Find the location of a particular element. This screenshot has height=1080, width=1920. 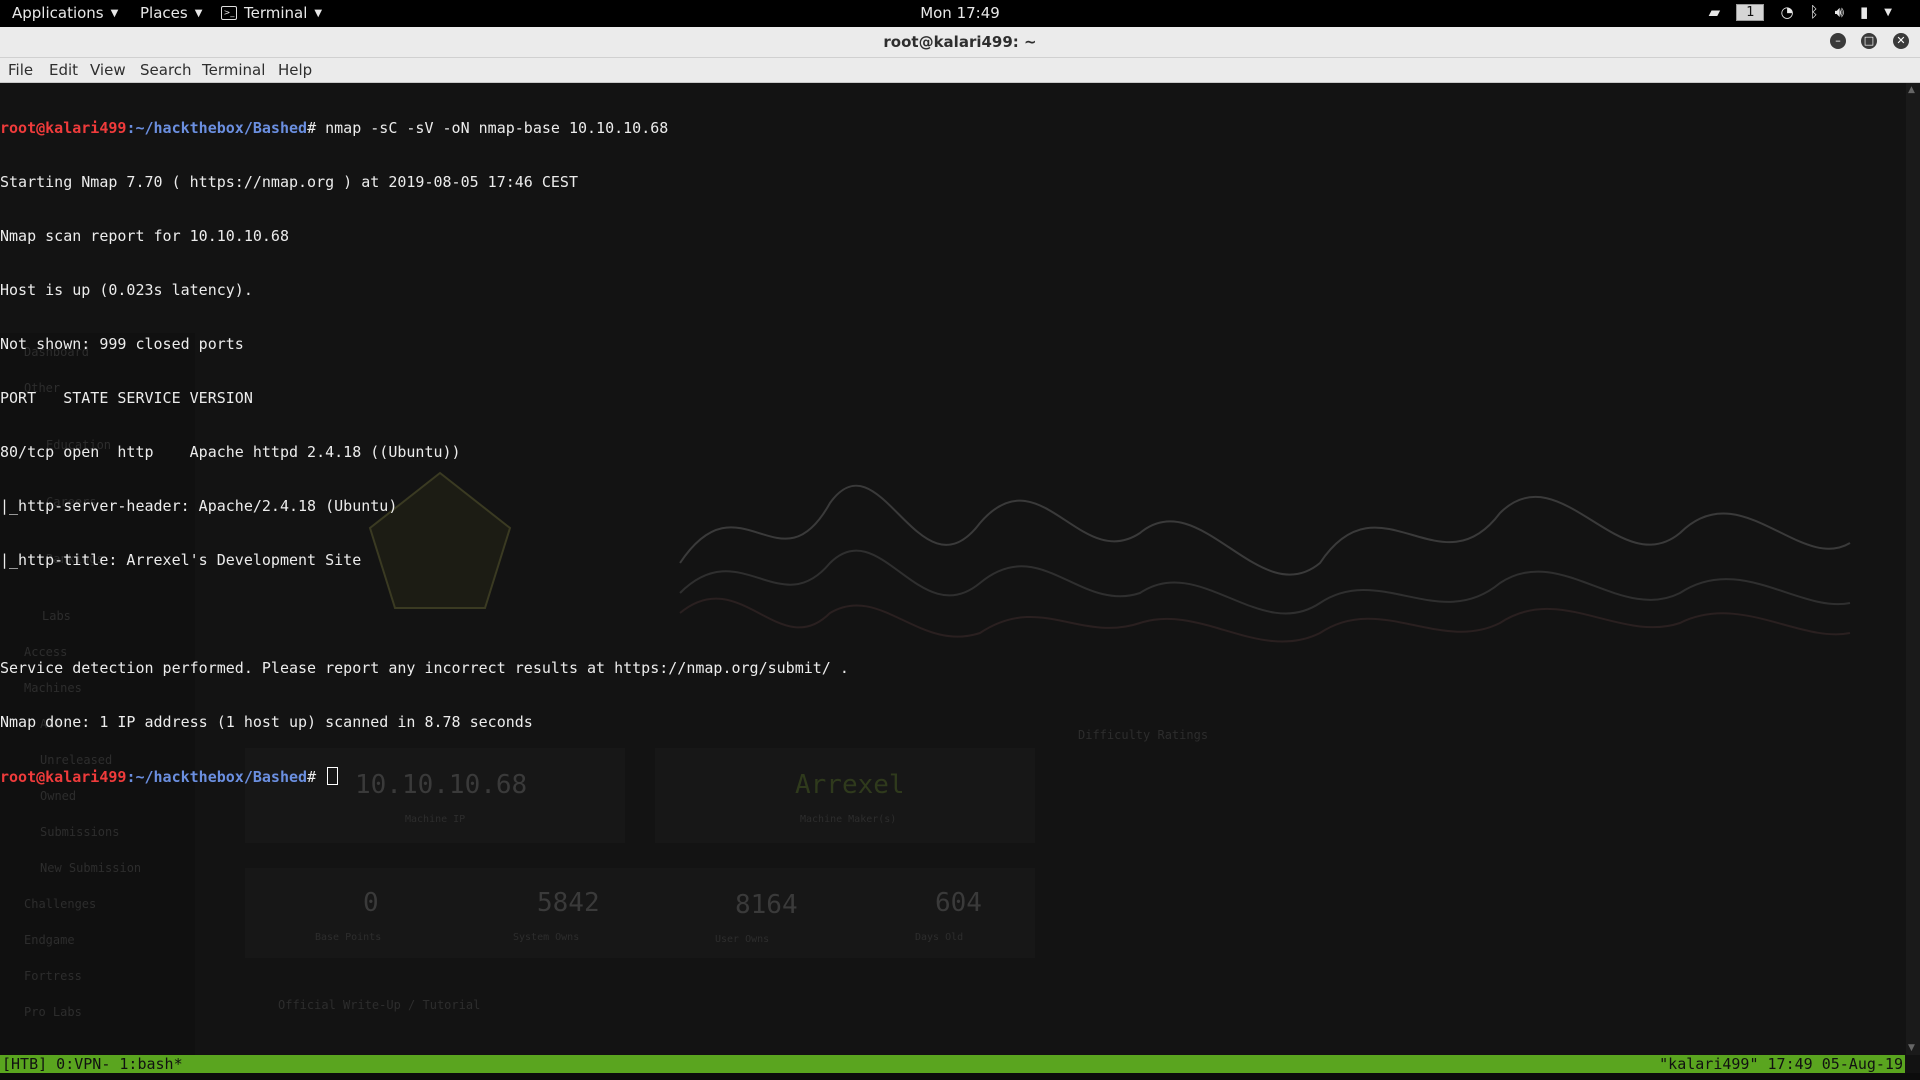

clock: Mon 17:49 is located at coordinates (960, 13).